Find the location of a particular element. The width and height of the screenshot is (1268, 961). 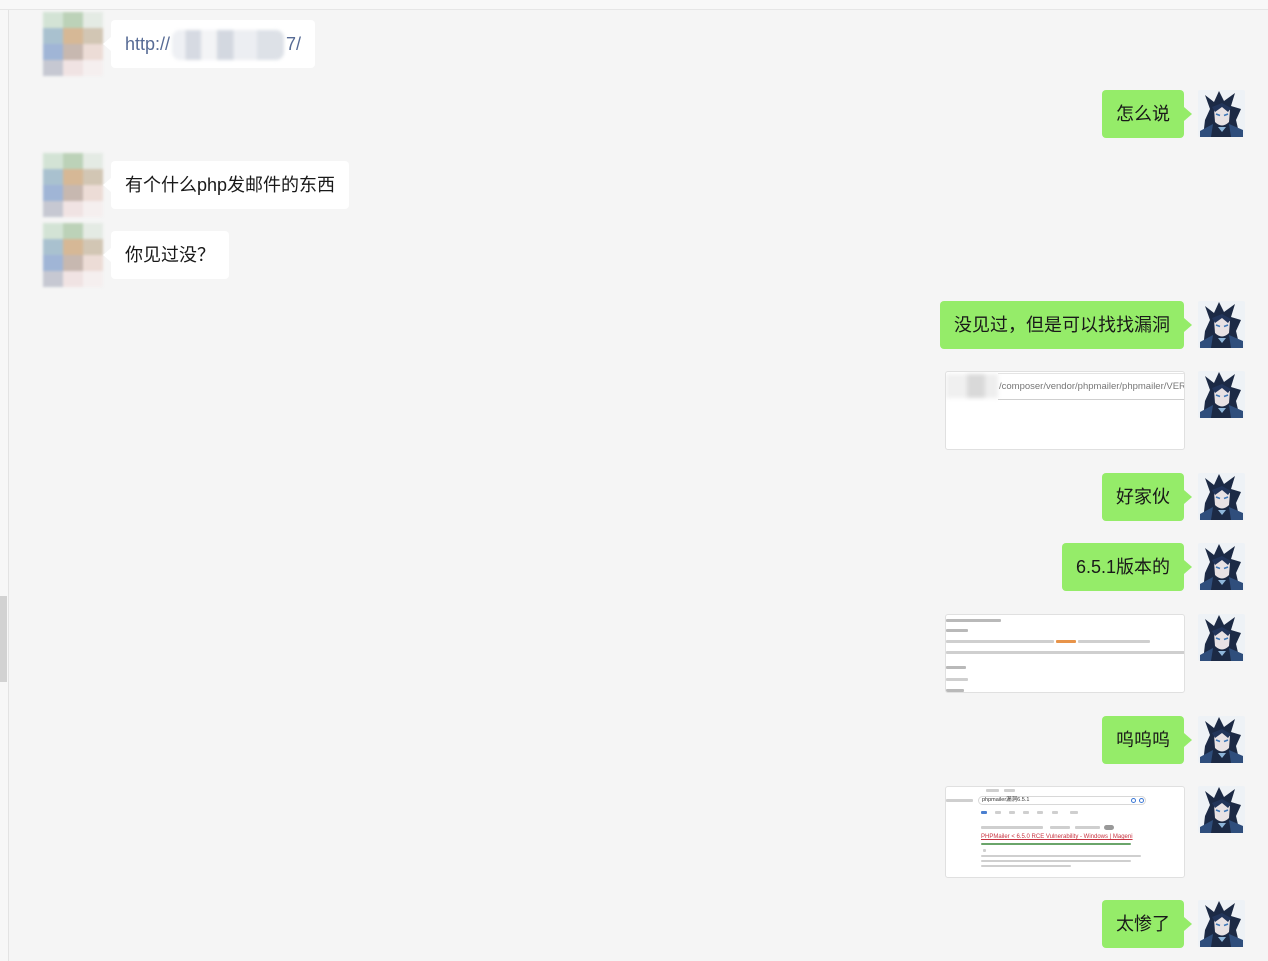

message-bubble: 你见过没？ is located at coordinates (166, 255).